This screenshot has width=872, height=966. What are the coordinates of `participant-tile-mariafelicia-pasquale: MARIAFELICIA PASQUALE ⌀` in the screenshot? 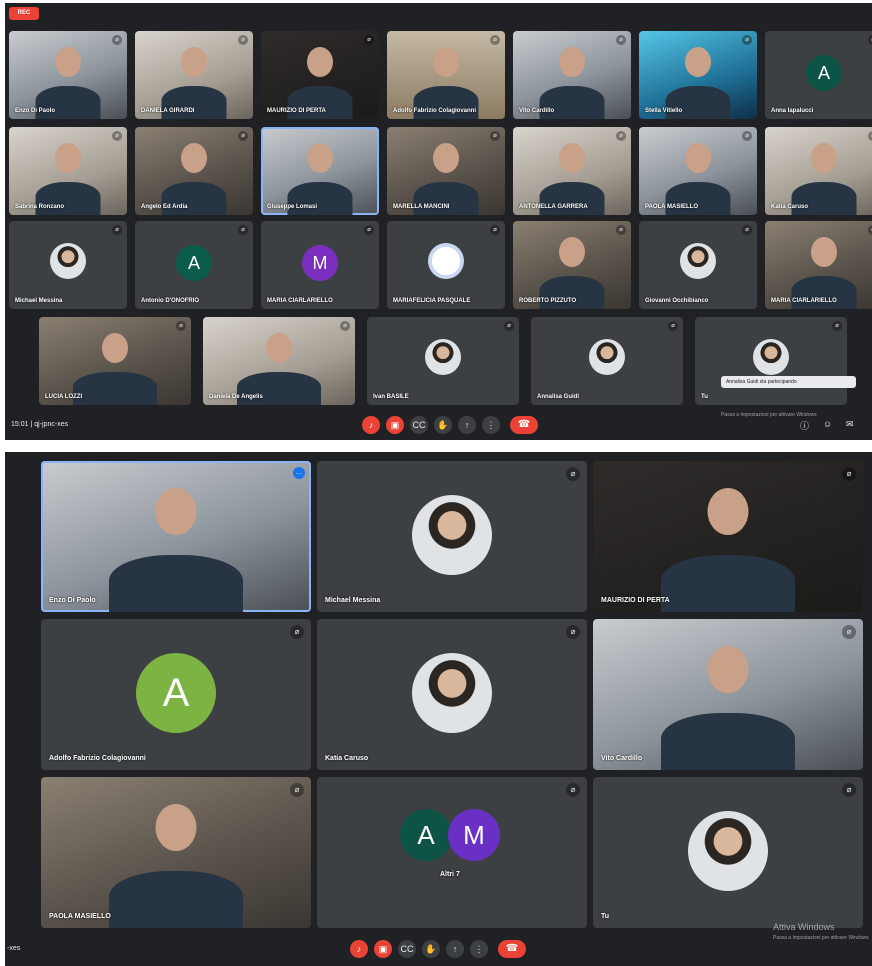 It's located at (446, 265).